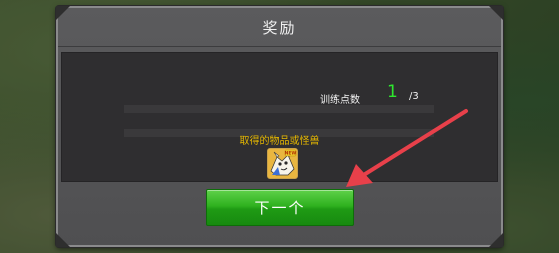 Image resolution: width=559 pixels, height=253 pixels. I want to click on header-divider, so click(279, 46).